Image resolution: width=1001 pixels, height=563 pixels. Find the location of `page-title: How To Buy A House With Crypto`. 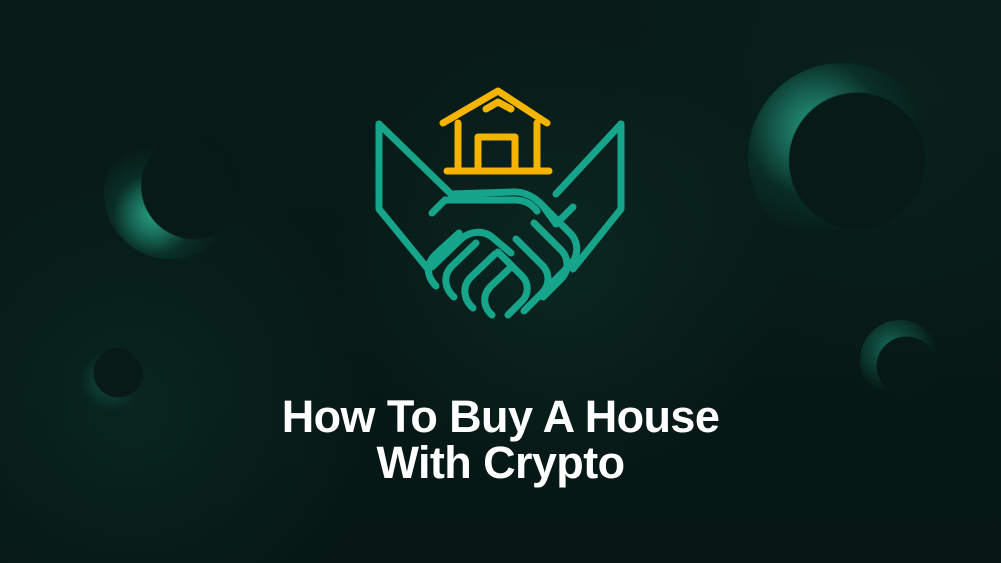

page-title: How To Buy A House With Crypto is located at coordinates (500, 440).